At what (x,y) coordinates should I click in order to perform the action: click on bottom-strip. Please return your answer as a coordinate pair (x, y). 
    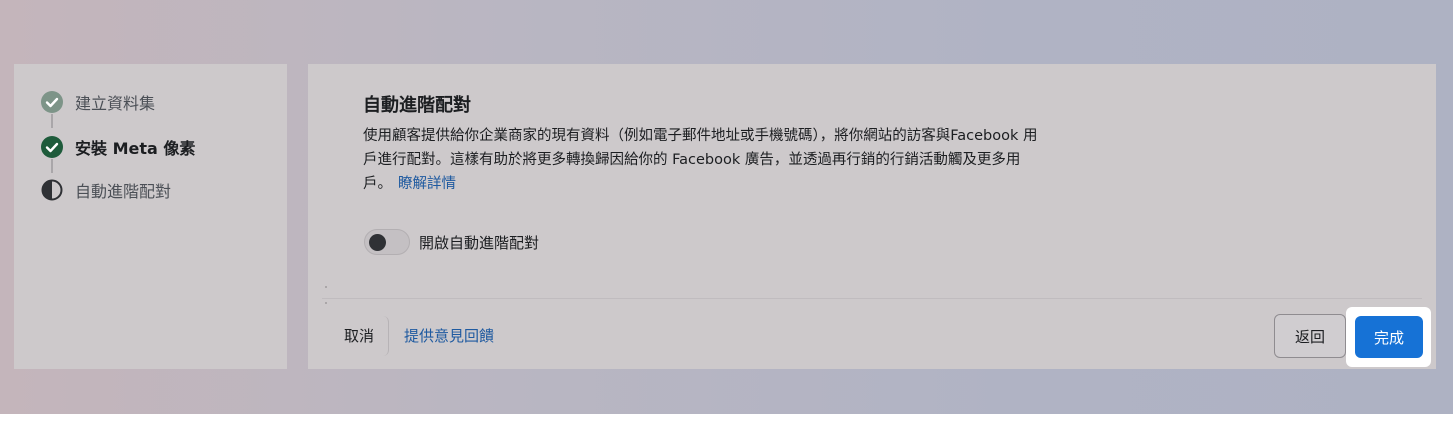
    Looking at the image, I should click on (726, 417).